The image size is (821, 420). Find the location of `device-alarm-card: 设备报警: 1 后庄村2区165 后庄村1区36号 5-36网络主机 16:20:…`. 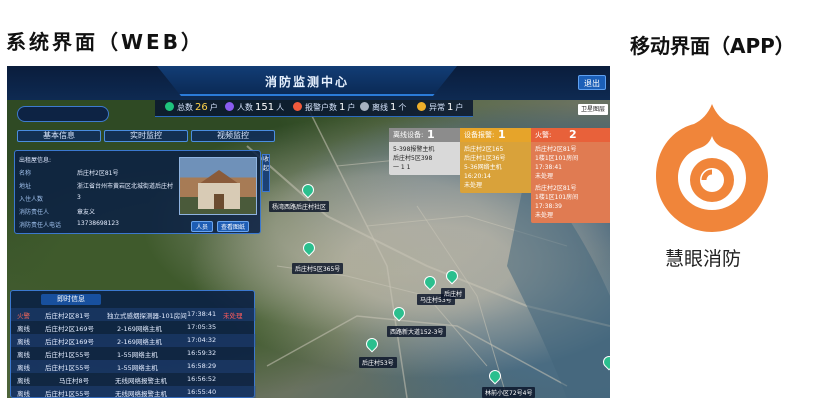

device-alarm-card: 设备报警: 1 后庄村2区165 后庄村1区36号 5-36网络主机 16:20:… is located at coordinates (500, 160).